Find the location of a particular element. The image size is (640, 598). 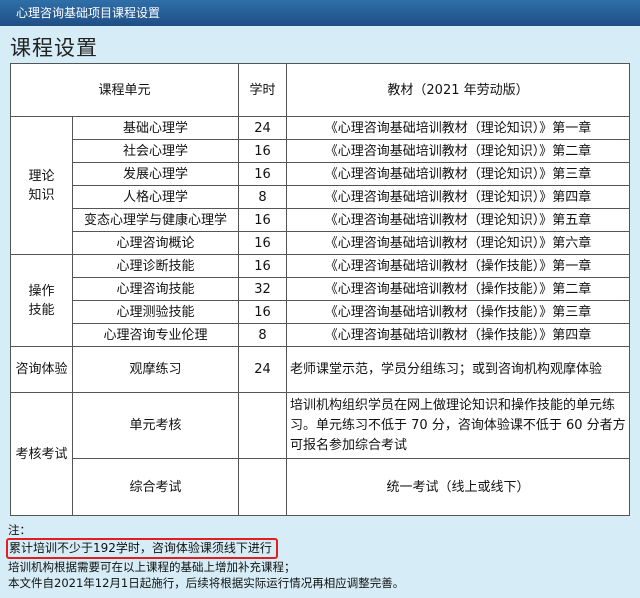

unit-cell: 发展心理学 is located at coordinates (155, 174).